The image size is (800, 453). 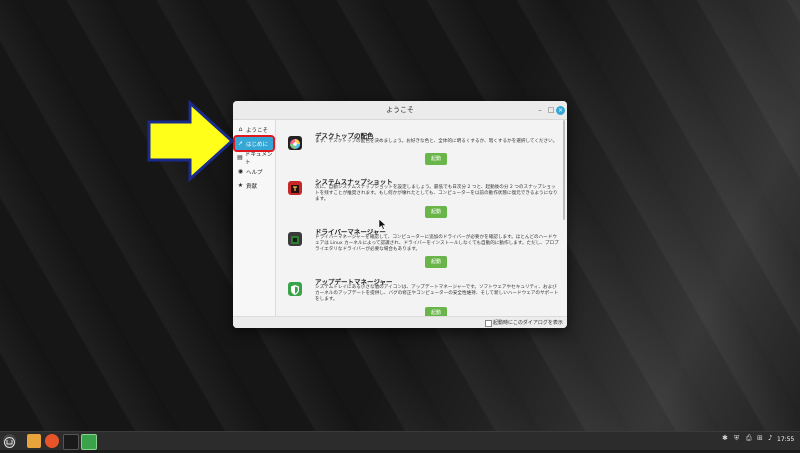 I want to click on sidebar-item-label: ようこそ, so click(x=257, y=130).